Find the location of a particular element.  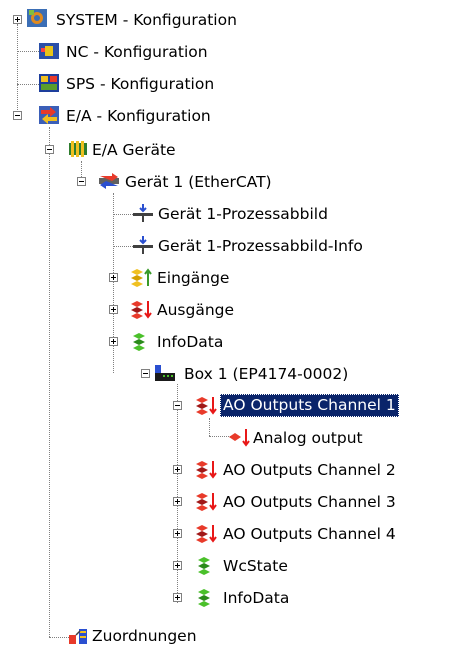

tree-item-nc: NC - Konfiguration is located at coordinates (137, 52).